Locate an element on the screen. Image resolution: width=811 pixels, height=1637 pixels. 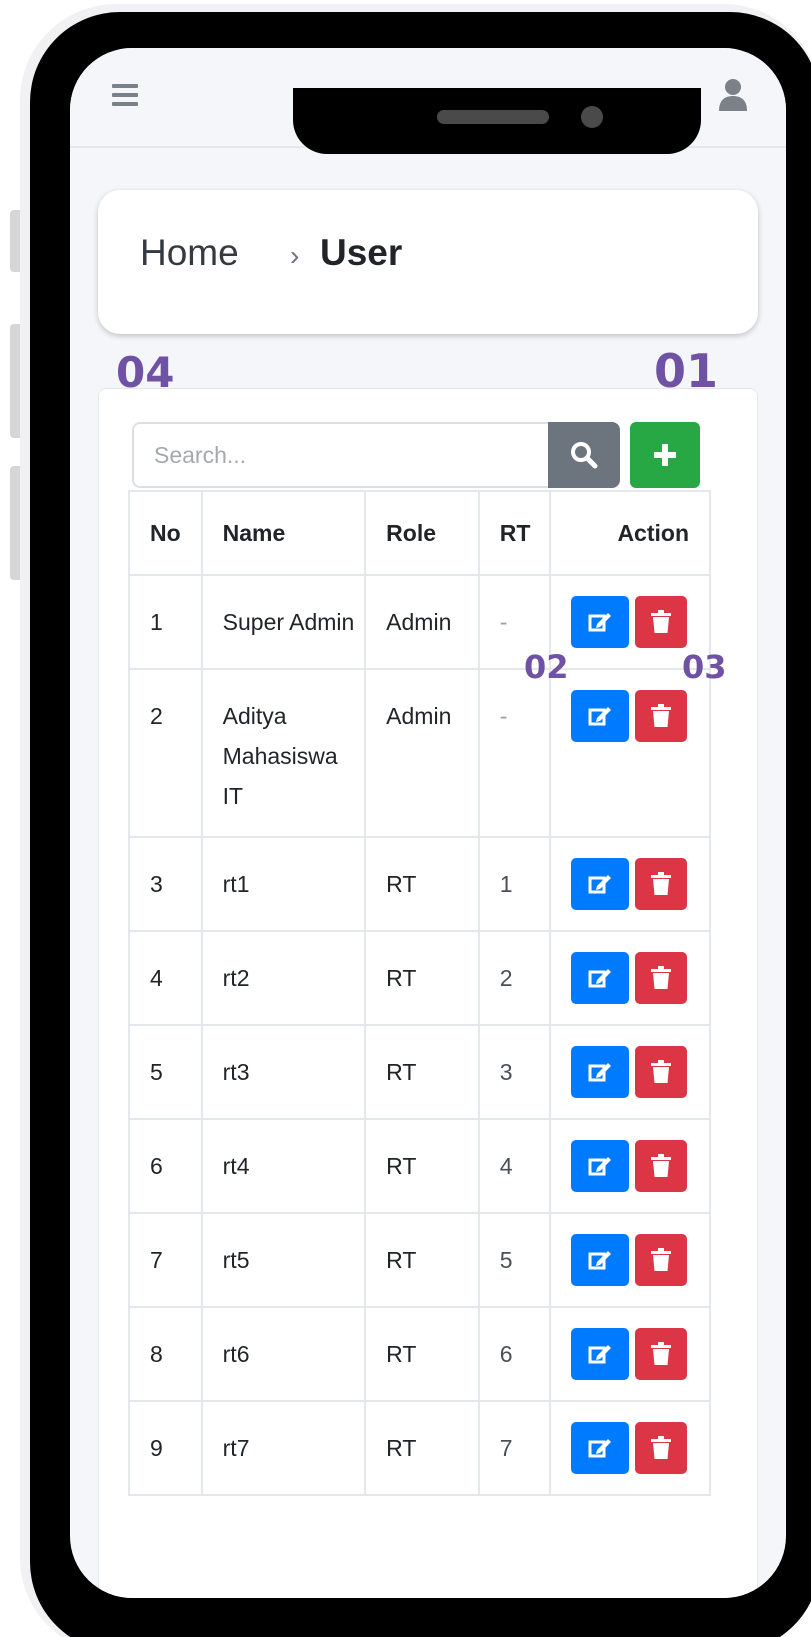
speaker is located at coordinates (493, 117).